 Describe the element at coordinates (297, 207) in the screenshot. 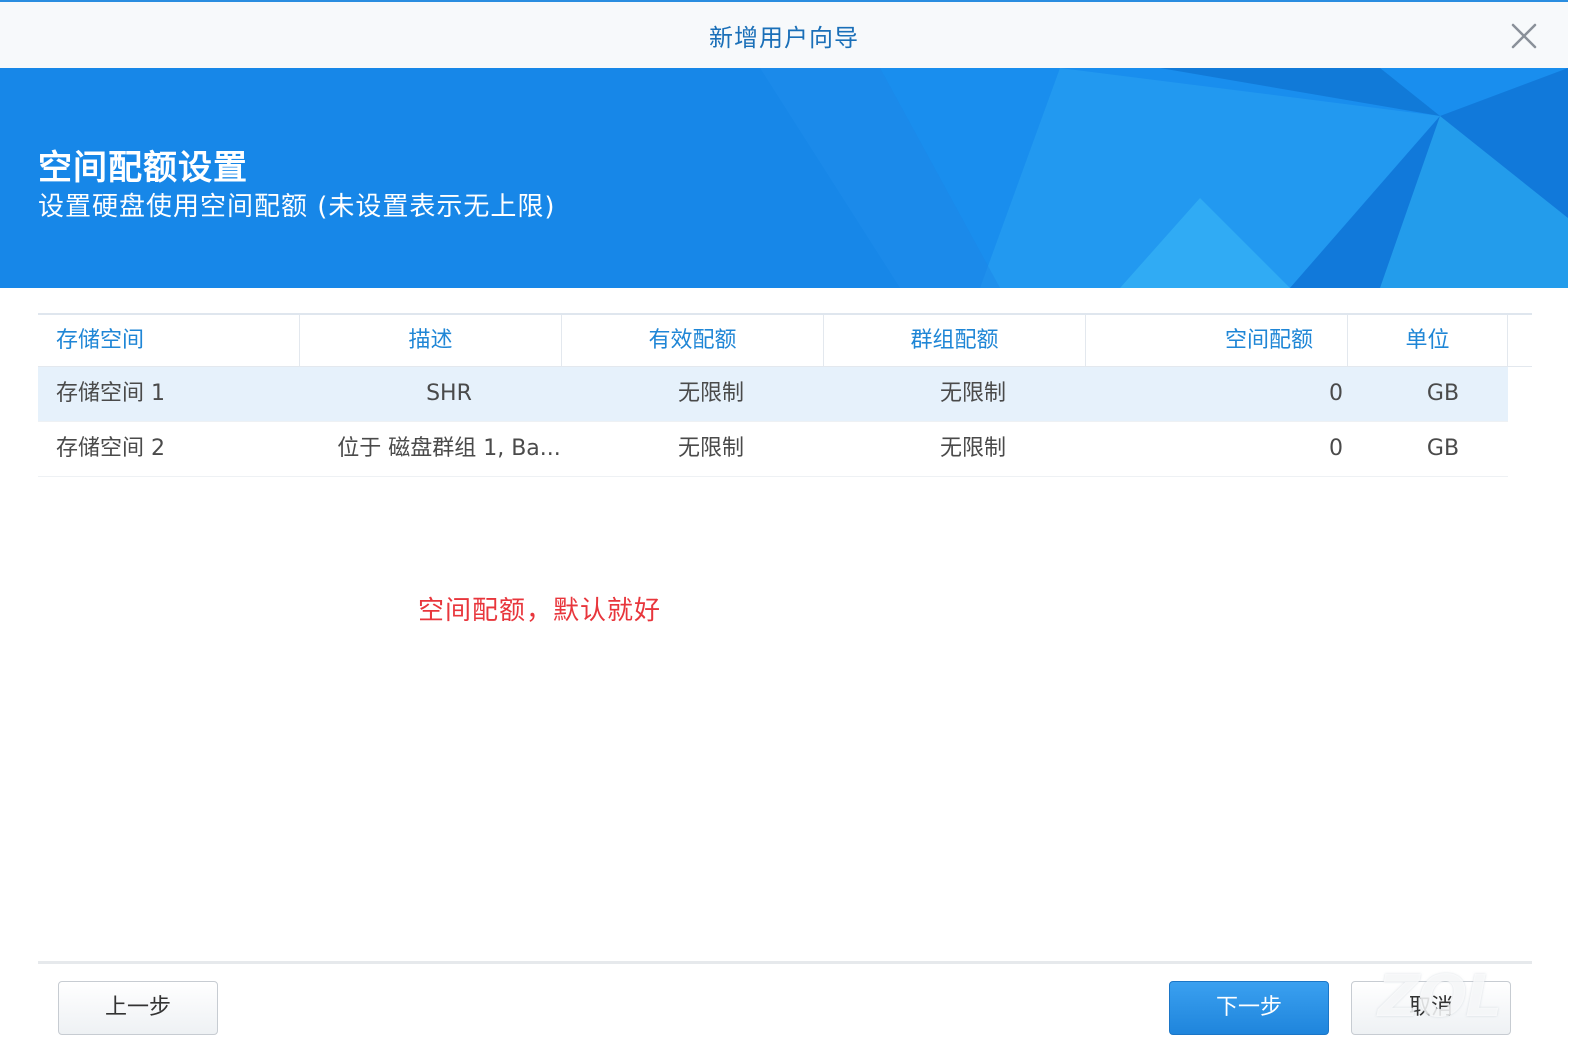

I see `banner-subheading: 设置硬盘使用空间配额 (未设置表示无上限)` at that location.